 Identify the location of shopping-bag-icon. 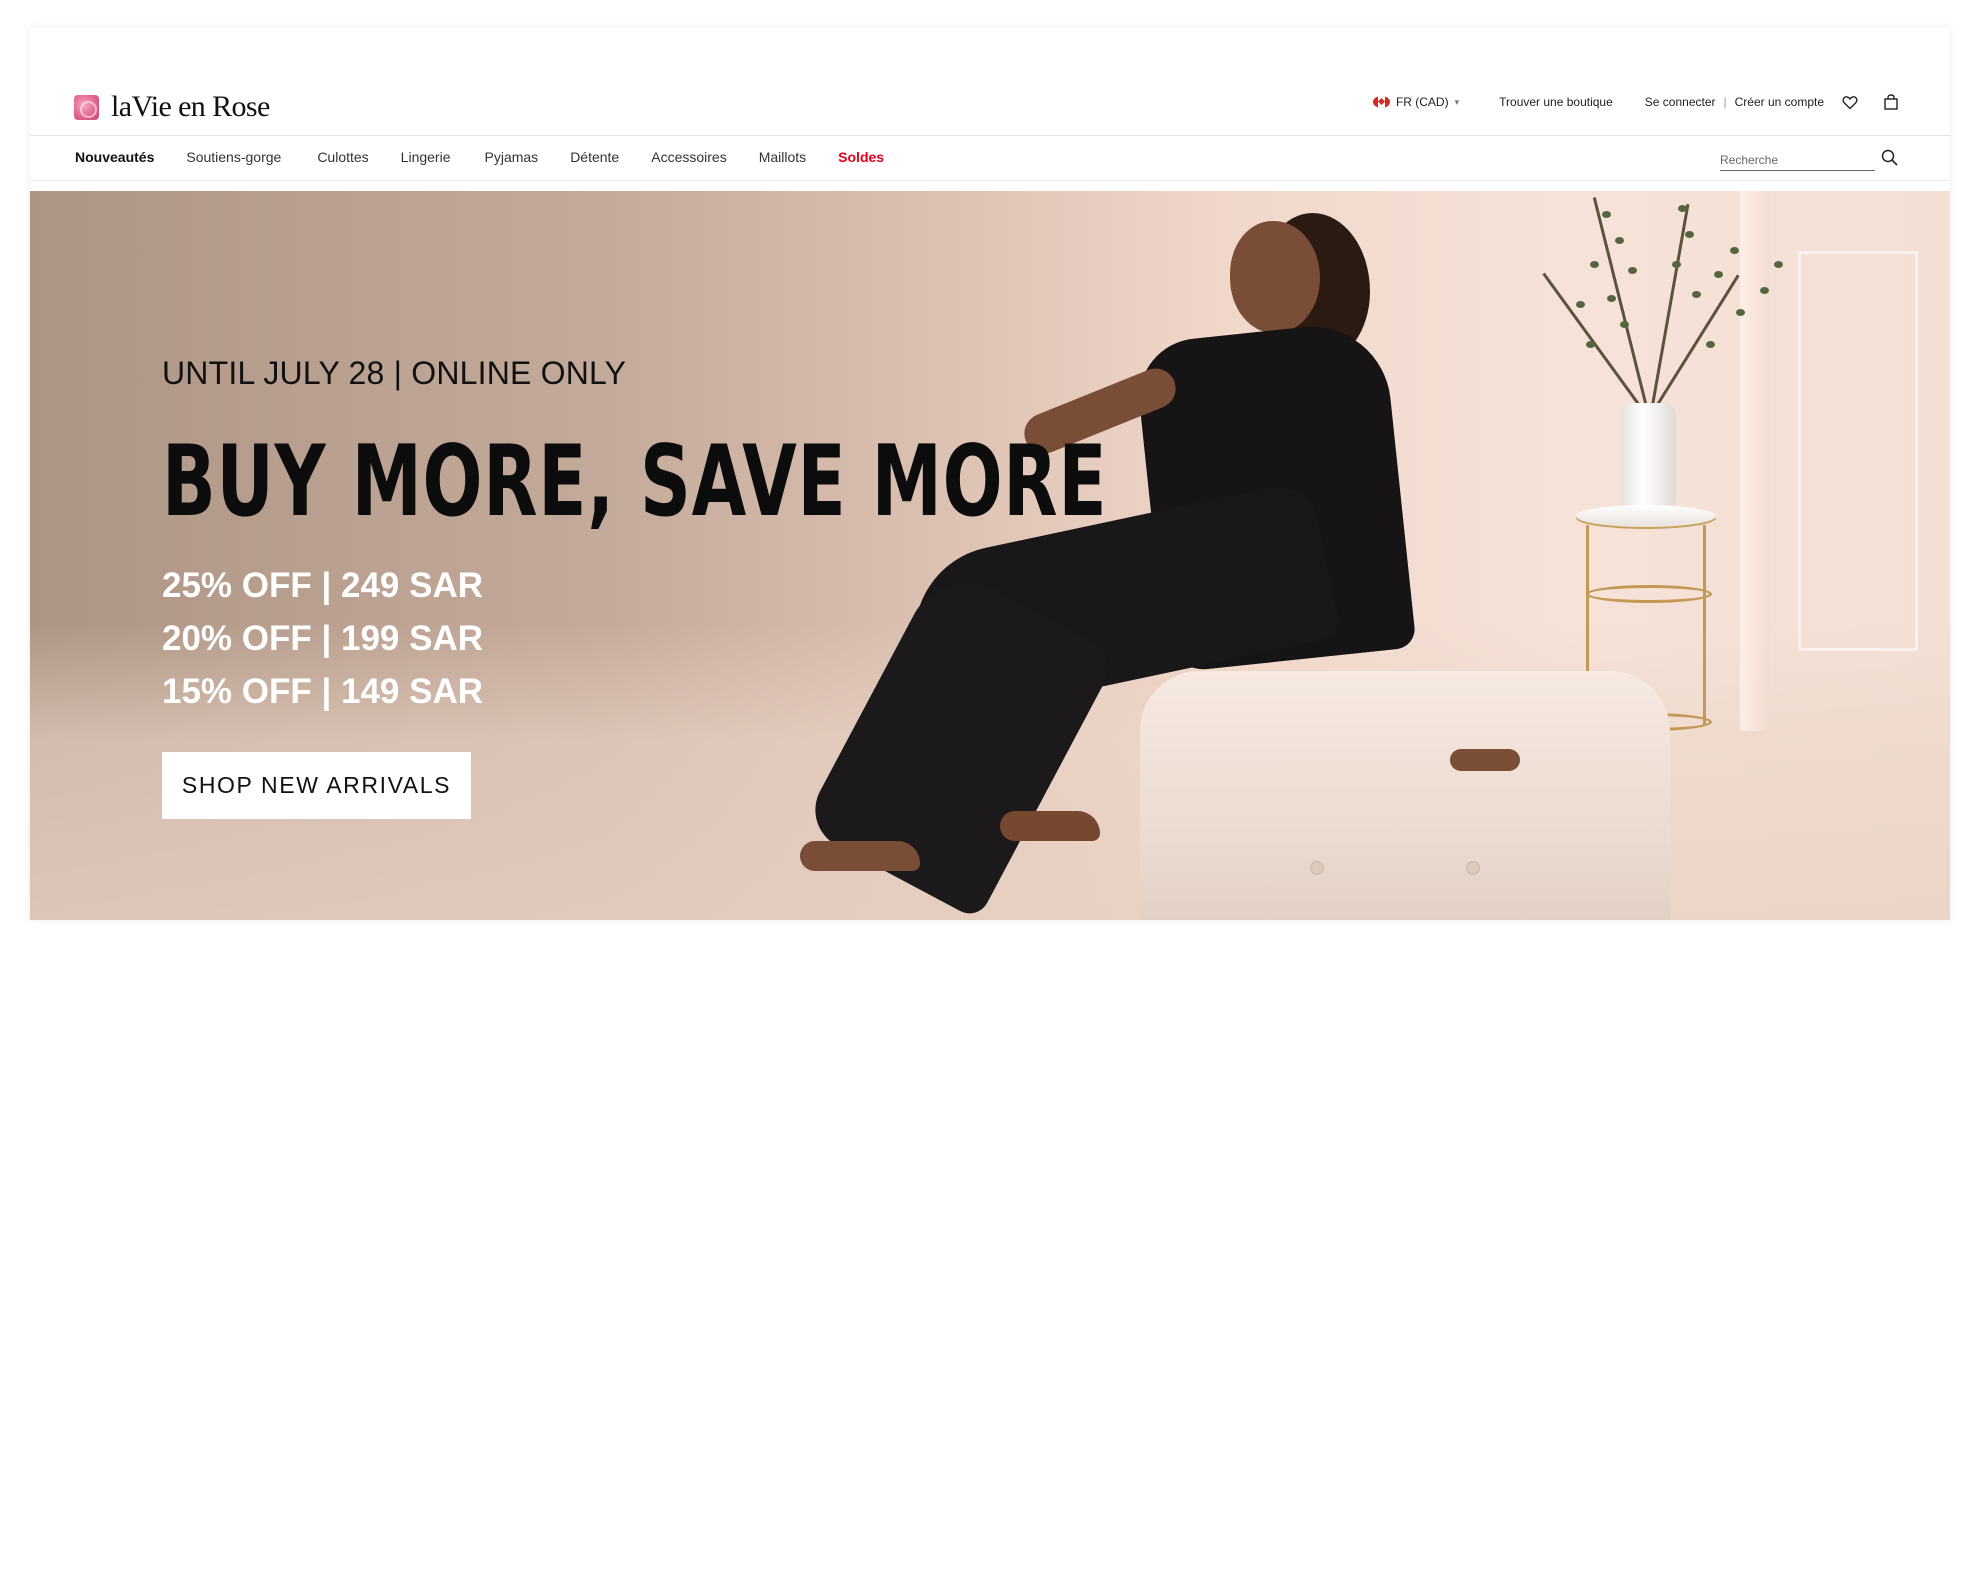
(1891, 102).